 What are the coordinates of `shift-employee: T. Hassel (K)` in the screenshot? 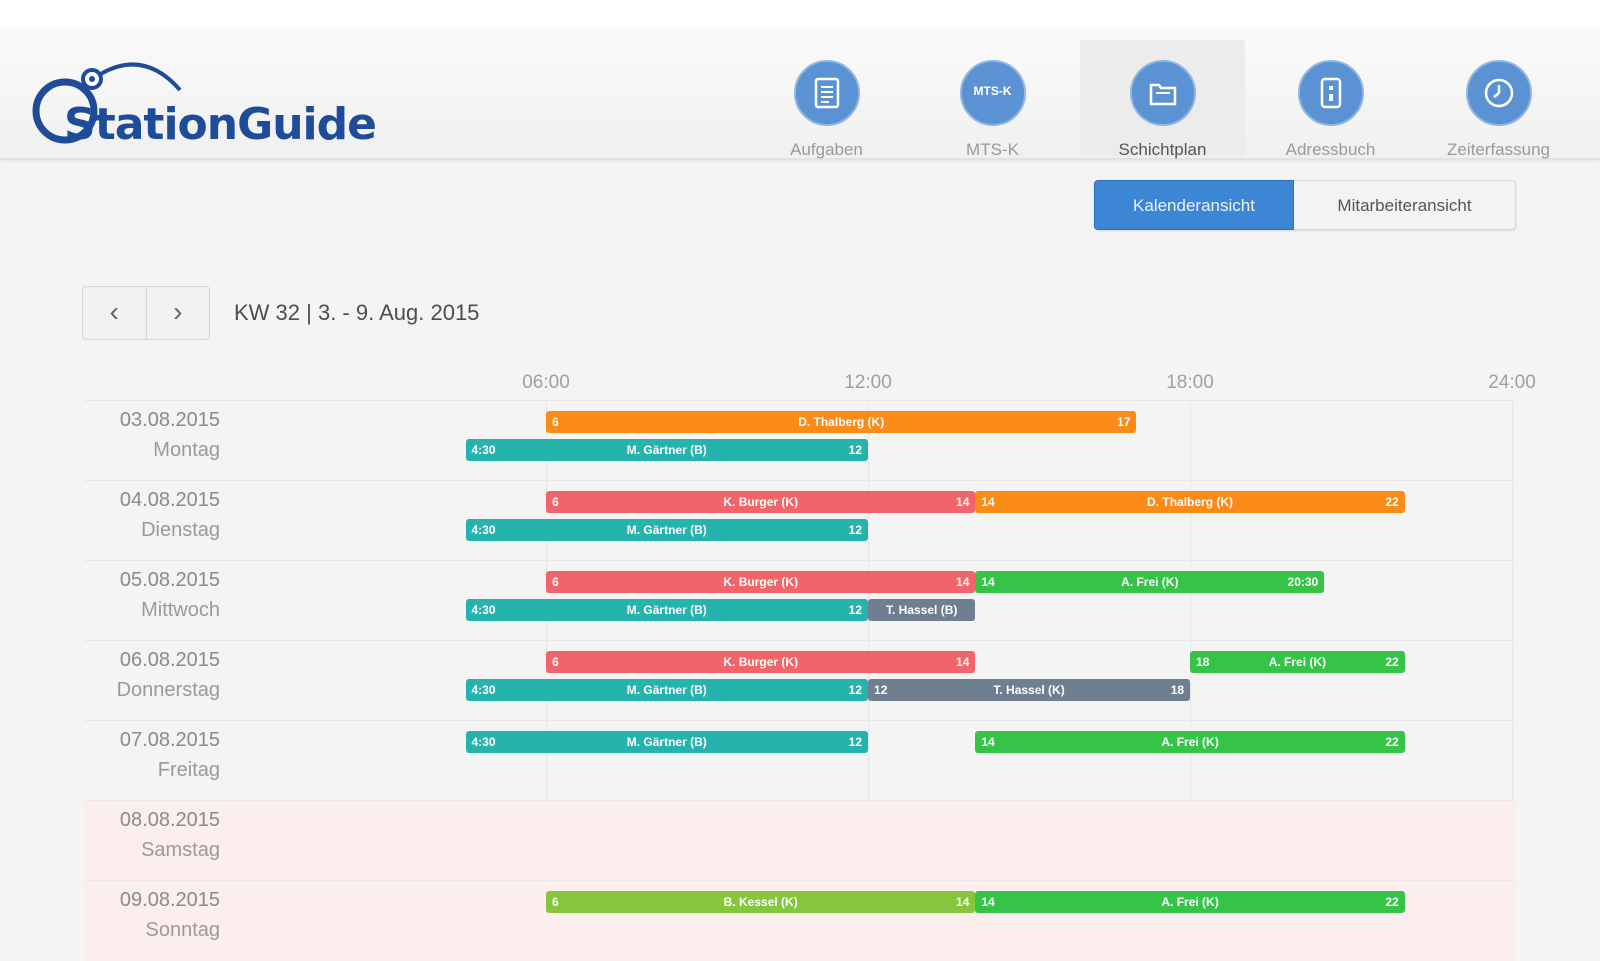 It's located at (1029, 690).